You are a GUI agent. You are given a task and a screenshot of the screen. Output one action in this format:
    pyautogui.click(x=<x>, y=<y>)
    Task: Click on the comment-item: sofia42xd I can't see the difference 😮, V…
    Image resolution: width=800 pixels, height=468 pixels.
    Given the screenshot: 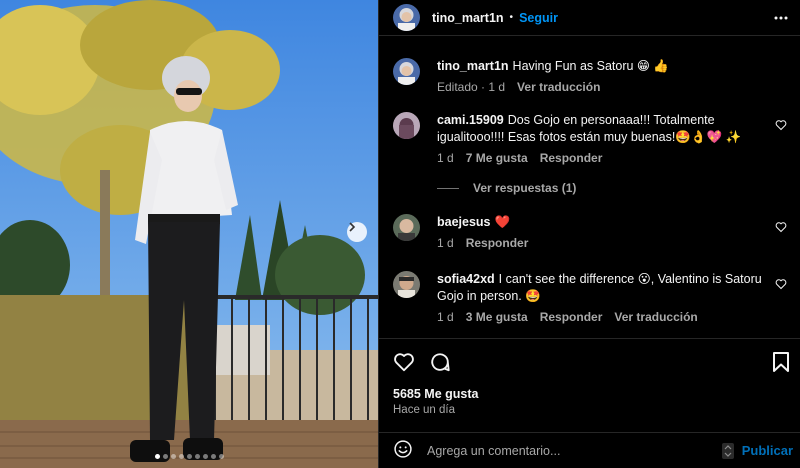 What is the action you would take?
    pyautogui.click(x=593, y=297)
    